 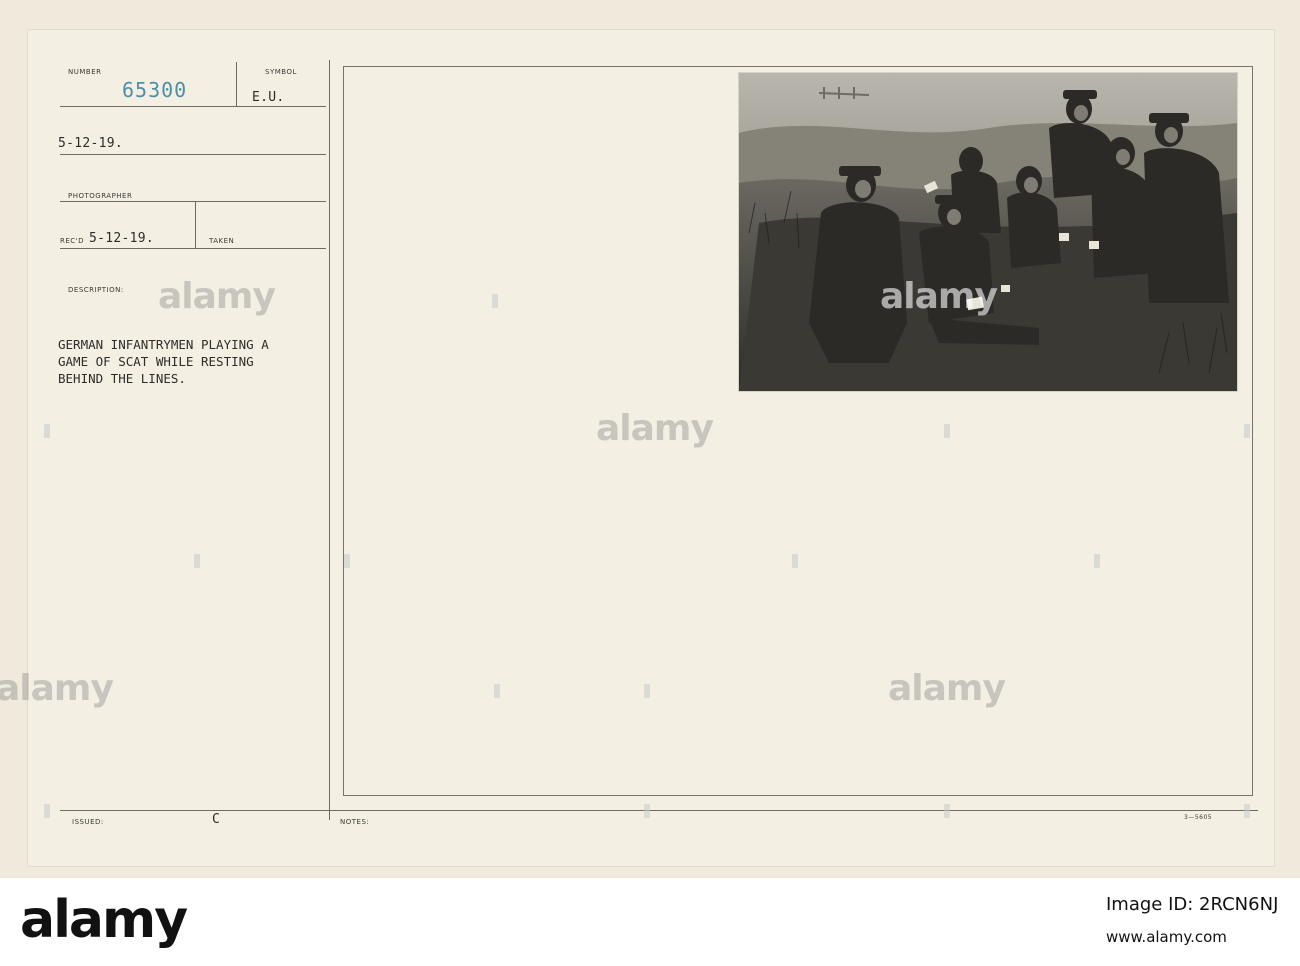 What do you see at coordinates (193, 106) in the screenshot?
I see `rule-number` at bounding box center [193, 106].